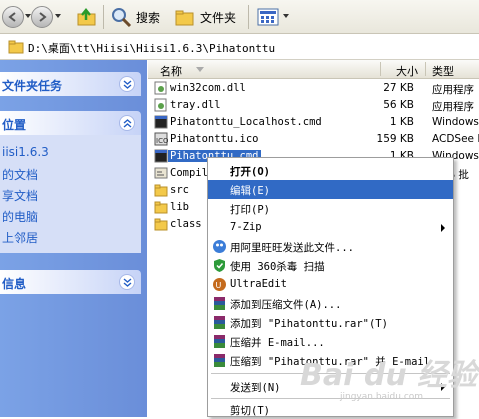 Image resolution: width=479 pixels, height=419 pixels. Describe the element at coordinates (455, 122) in the screenshot. I see `file-type: Windows` at that location.